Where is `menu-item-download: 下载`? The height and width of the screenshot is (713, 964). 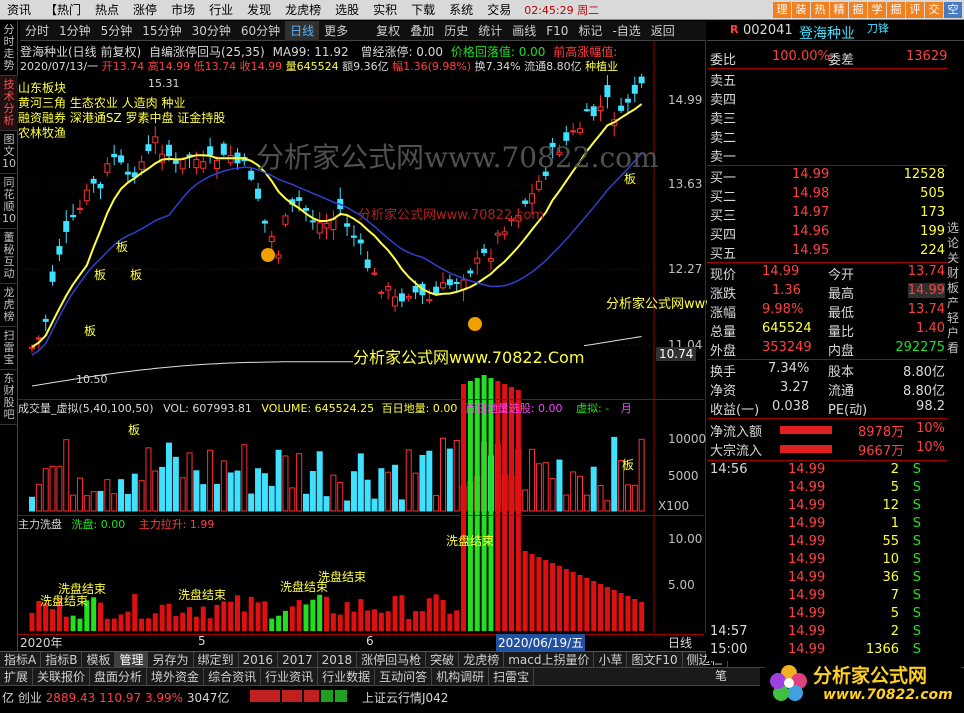 menu-item-download: 下载 is located at coordinates (423, 10).